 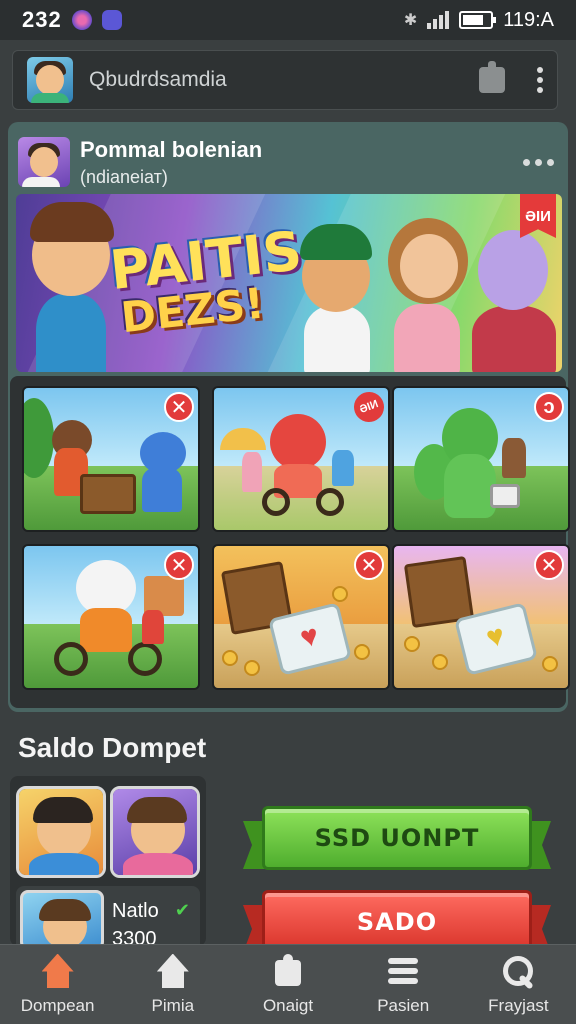 I want to click on banner-headline: PAITIS DEZS!, so click(x=208, y=280).